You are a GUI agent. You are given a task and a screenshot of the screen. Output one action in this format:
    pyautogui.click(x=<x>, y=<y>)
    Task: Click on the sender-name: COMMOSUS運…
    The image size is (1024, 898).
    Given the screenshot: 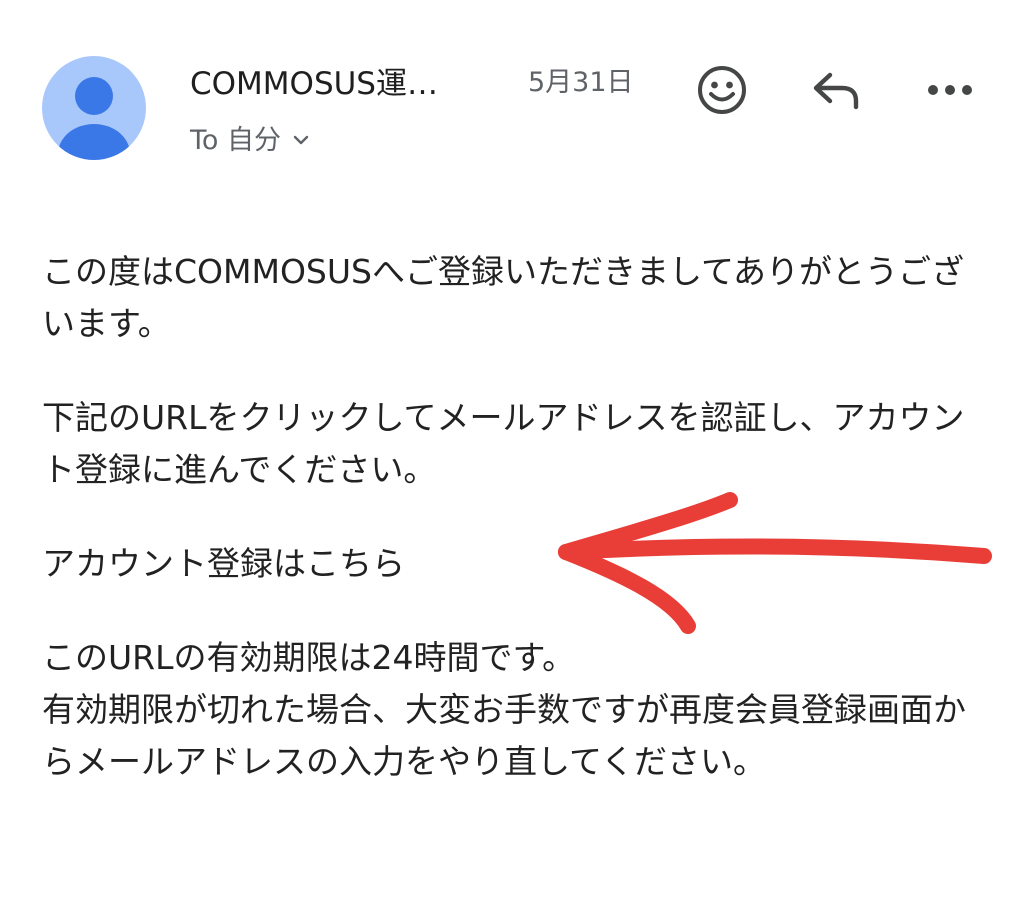 What is the action you would take?
    pyautogui.click(x=314, y=80)
    